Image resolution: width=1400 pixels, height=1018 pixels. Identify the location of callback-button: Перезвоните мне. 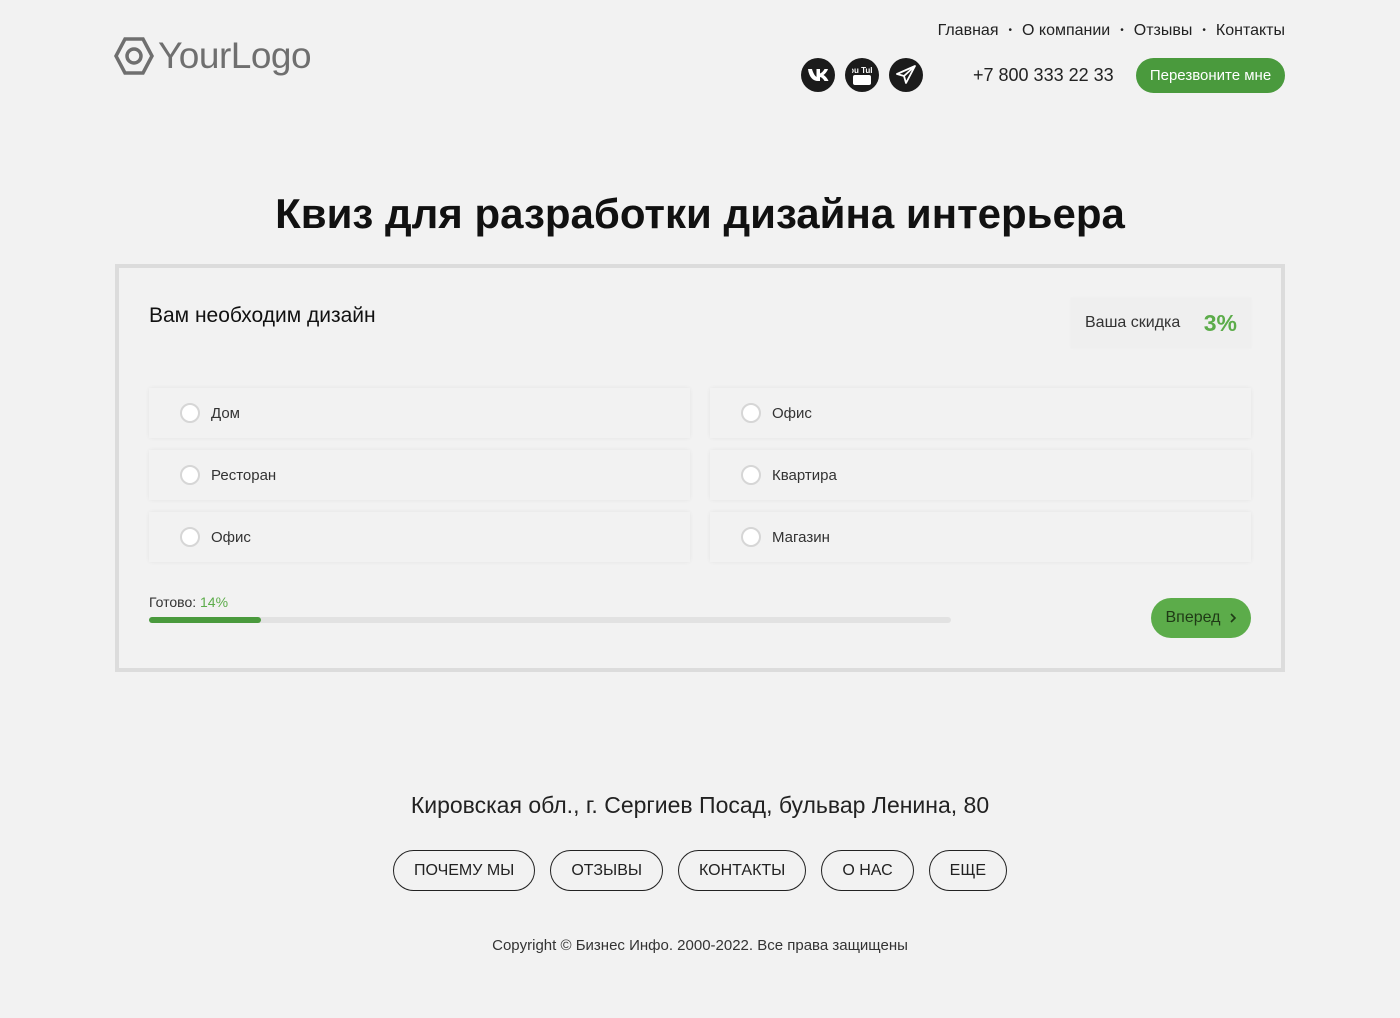
(1210, 75).